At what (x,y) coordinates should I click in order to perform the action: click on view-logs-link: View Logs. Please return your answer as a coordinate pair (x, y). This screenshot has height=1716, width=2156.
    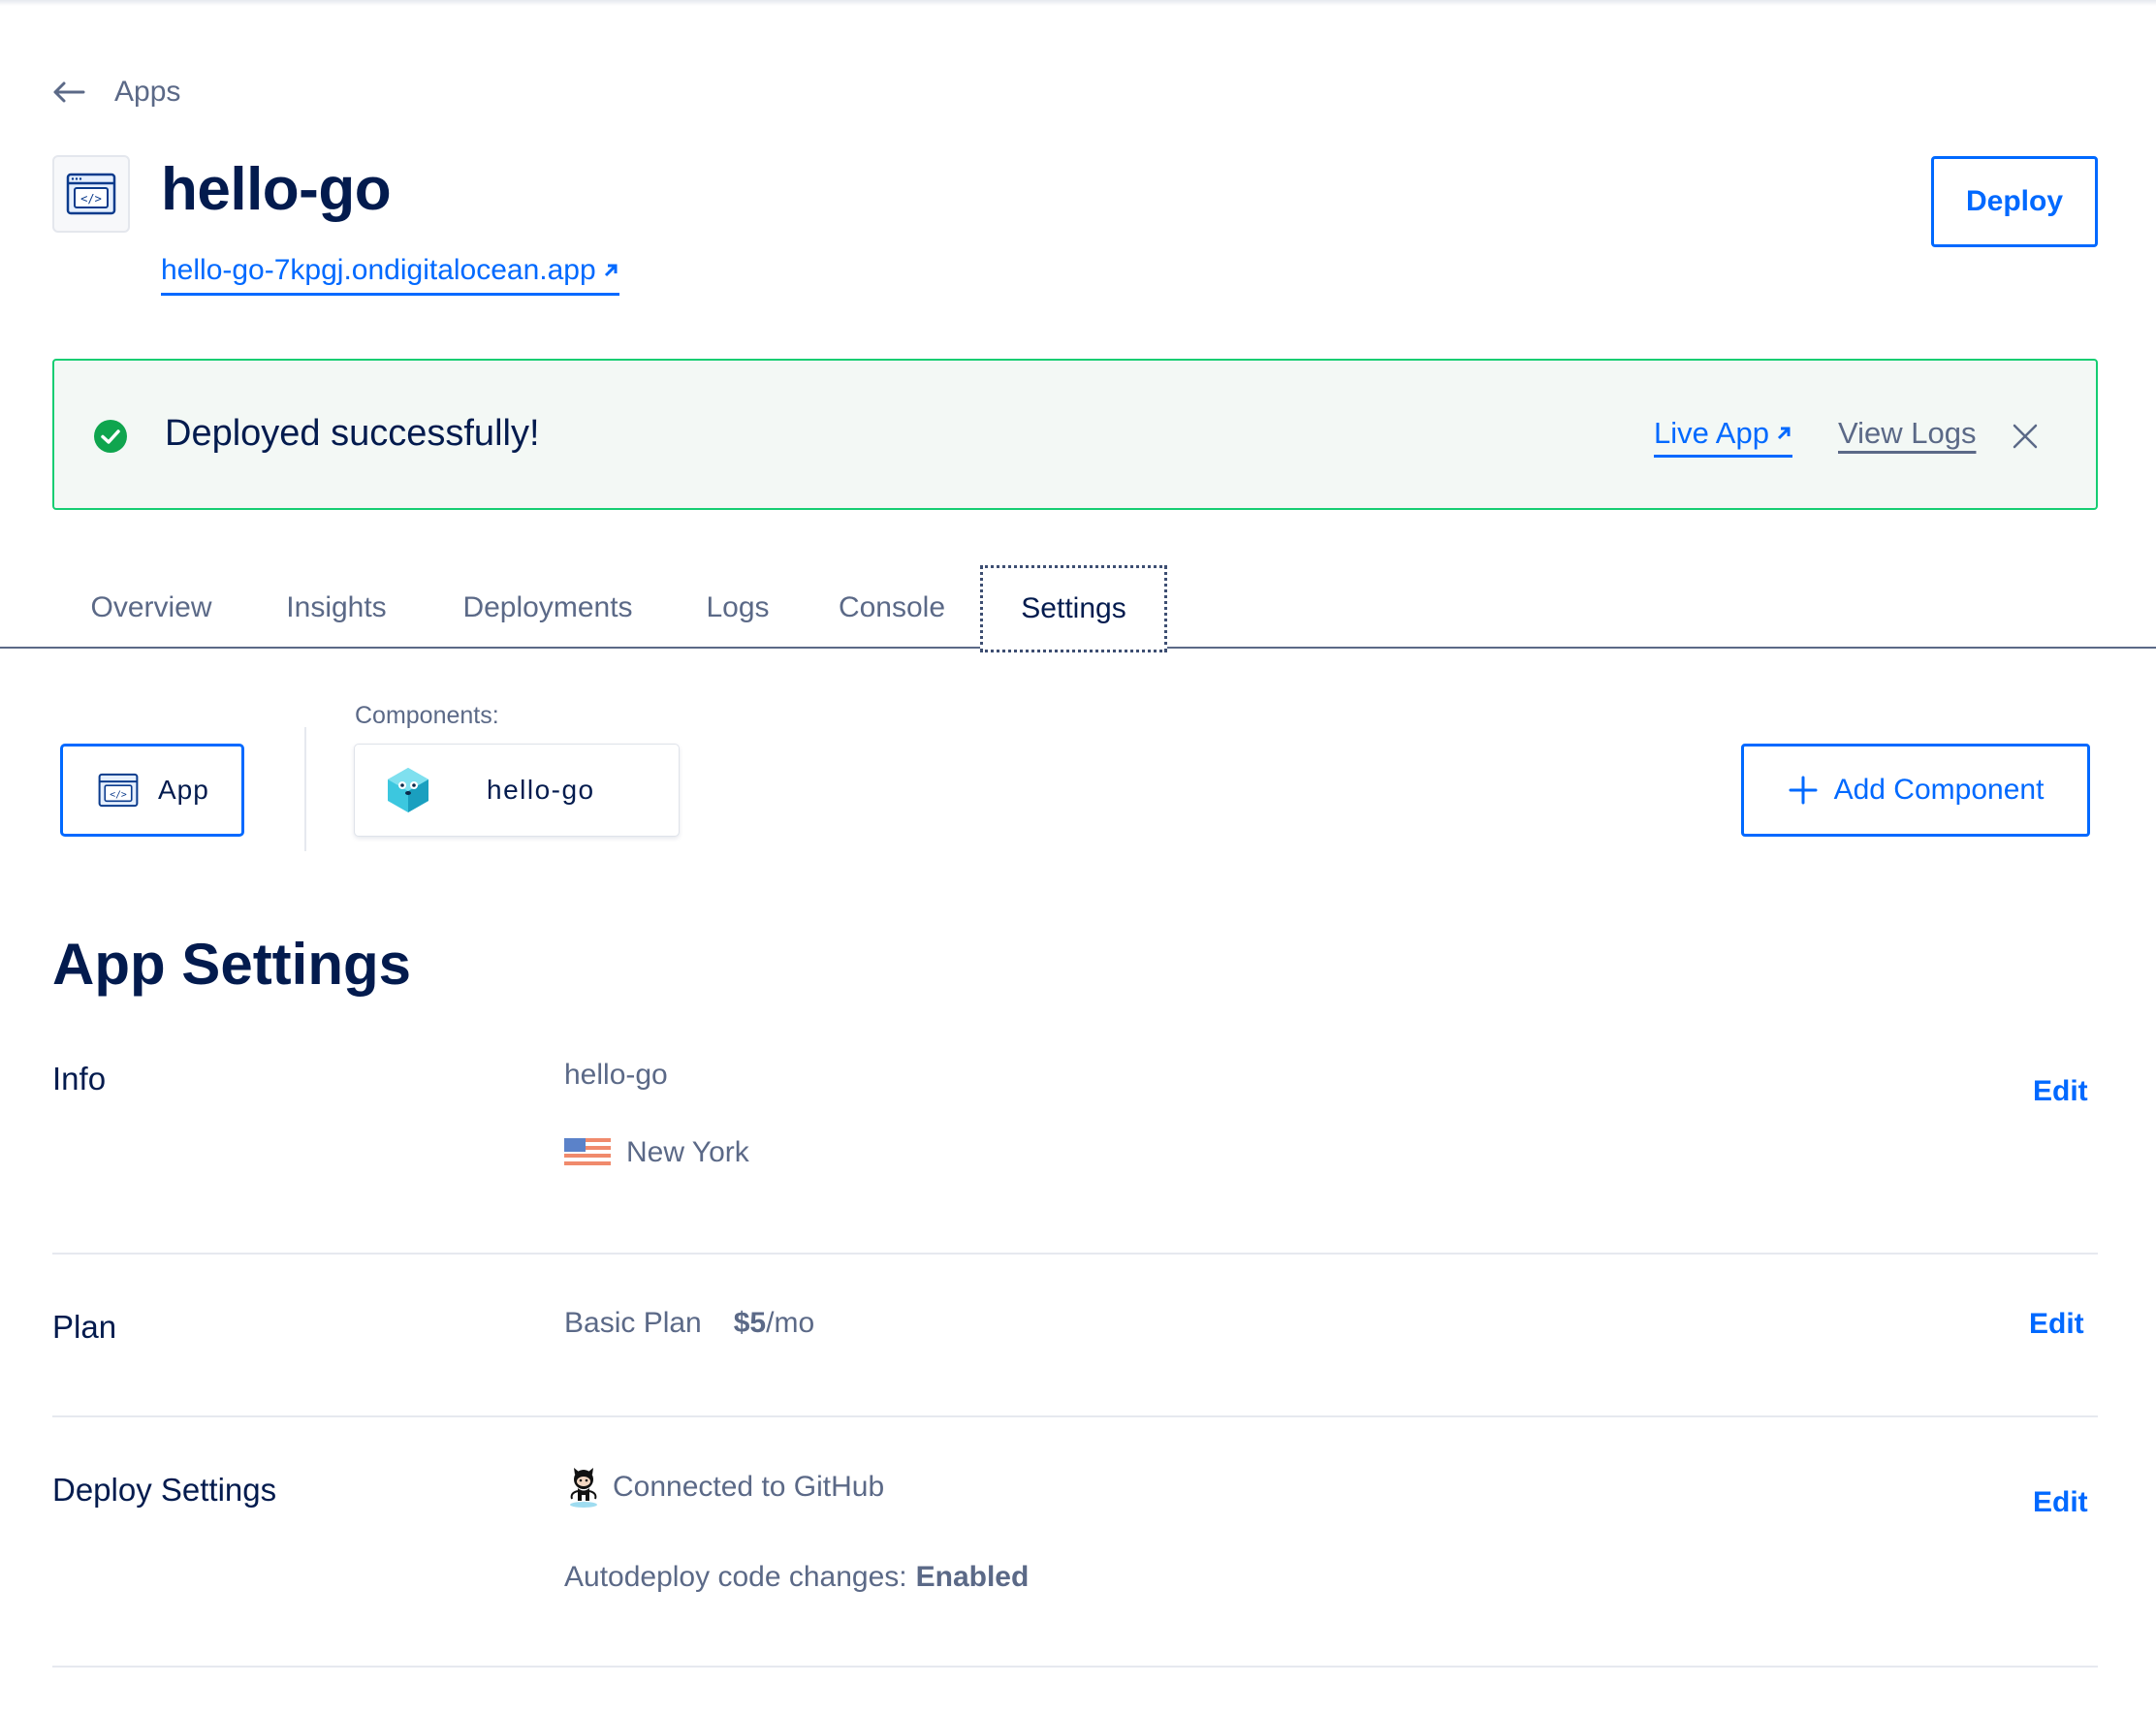
    Looking at the image, I should click on (1907, 433).